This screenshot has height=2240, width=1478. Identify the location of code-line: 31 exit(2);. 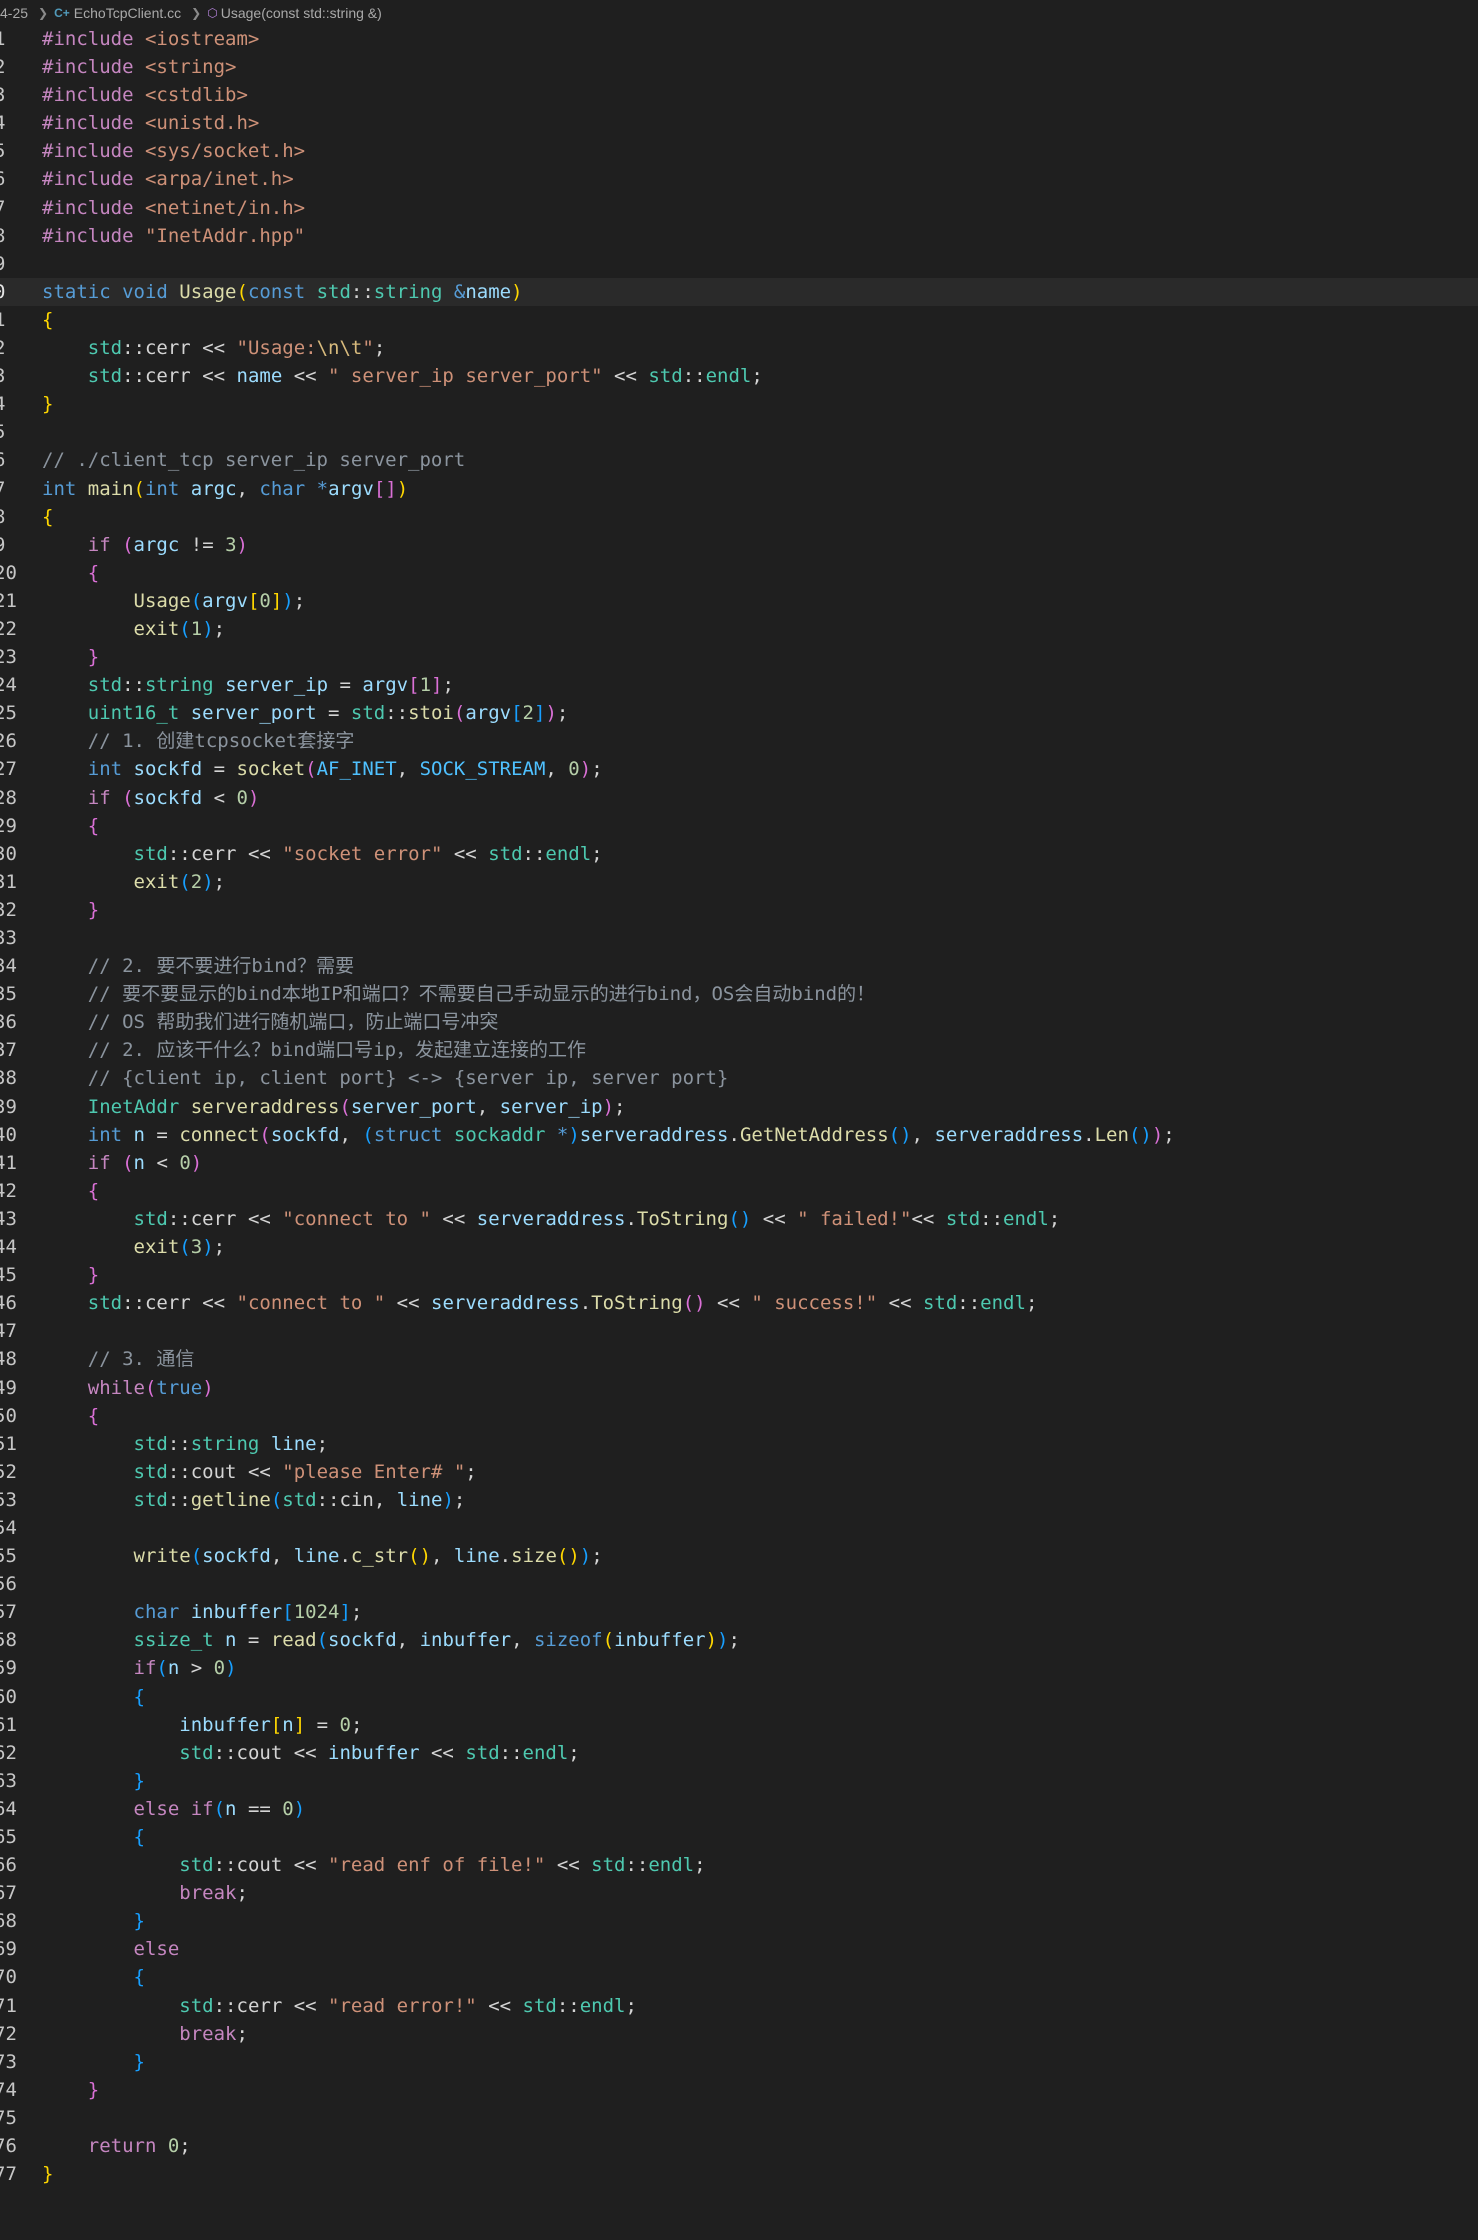
(739, 882).